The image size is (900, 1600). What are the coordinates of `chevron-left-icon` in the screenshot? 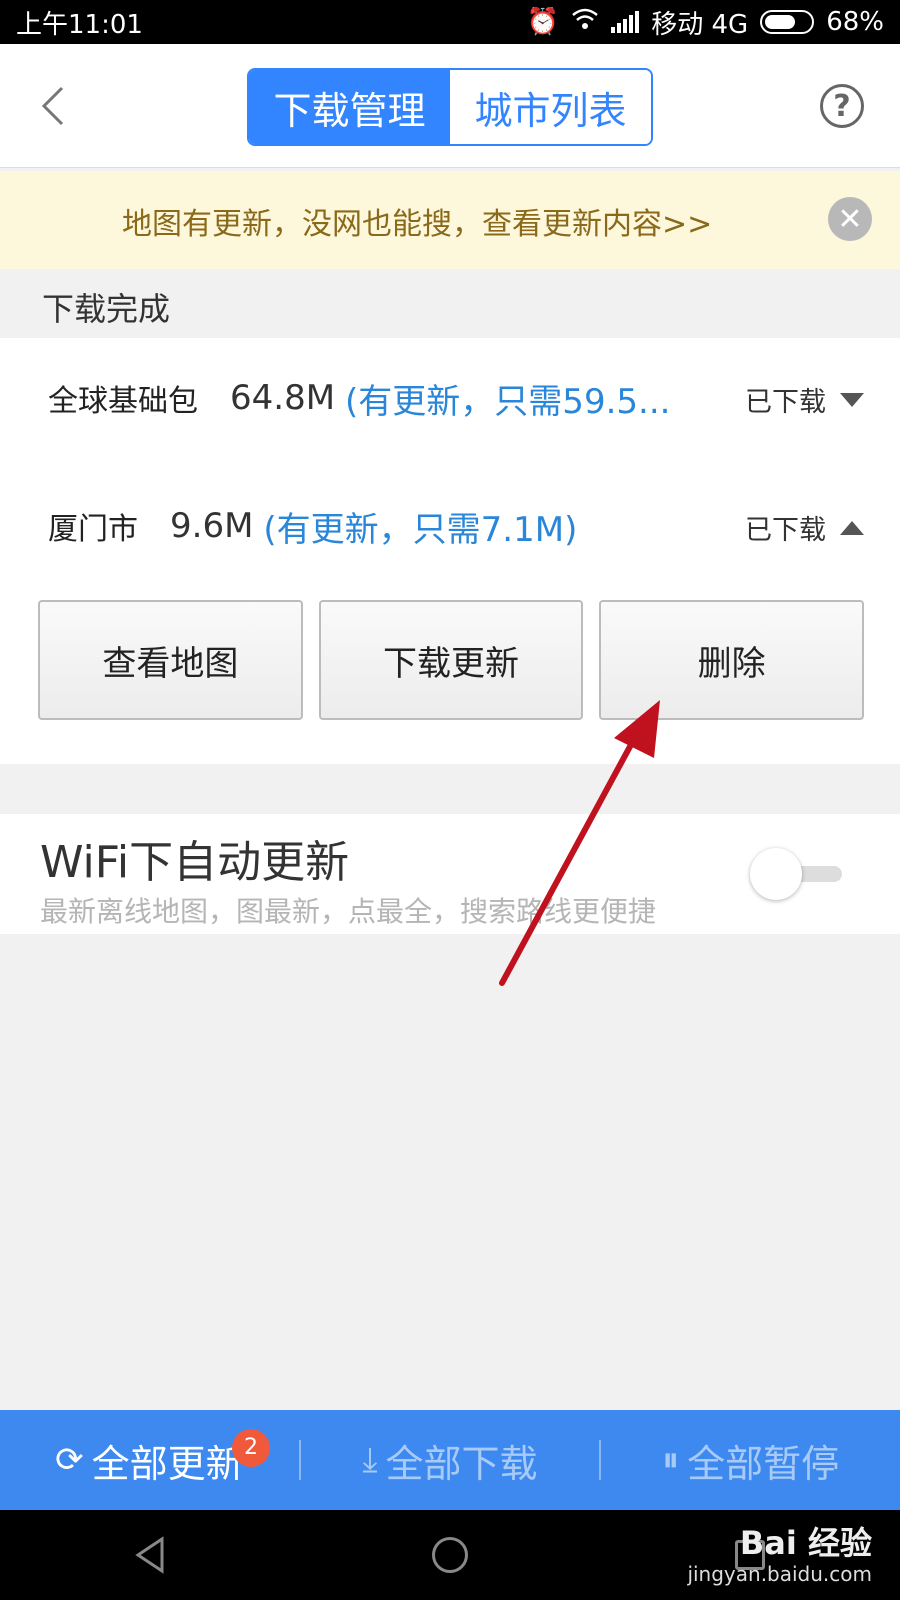 It's located at (52, 106).